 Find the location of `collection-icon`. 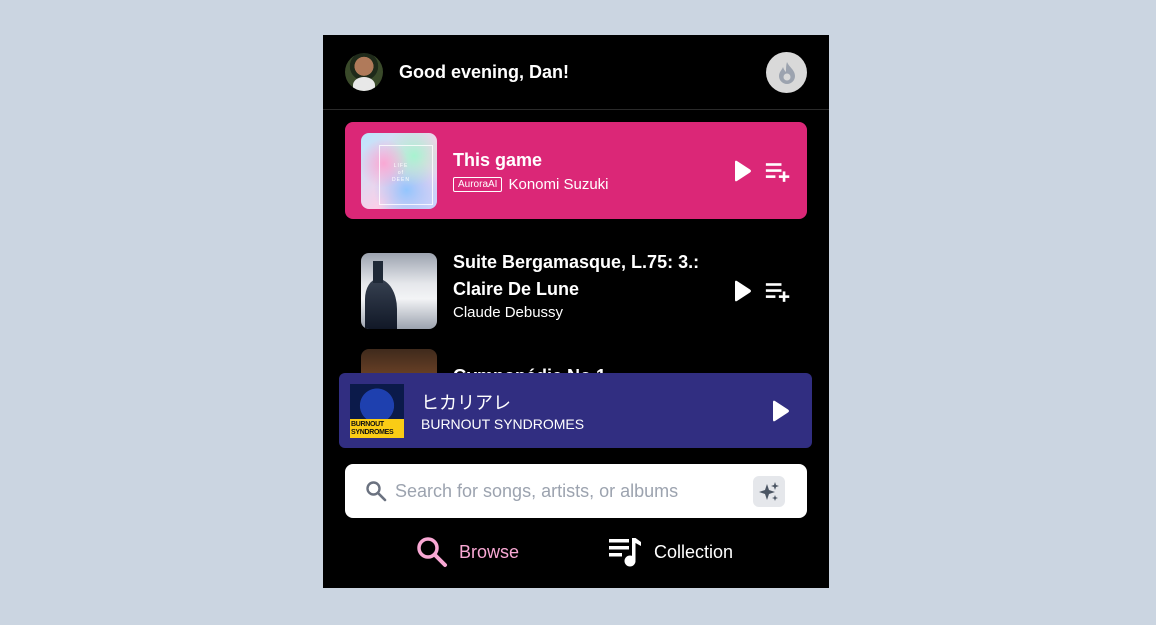

collection-icon is located at coordinates (625, 552).